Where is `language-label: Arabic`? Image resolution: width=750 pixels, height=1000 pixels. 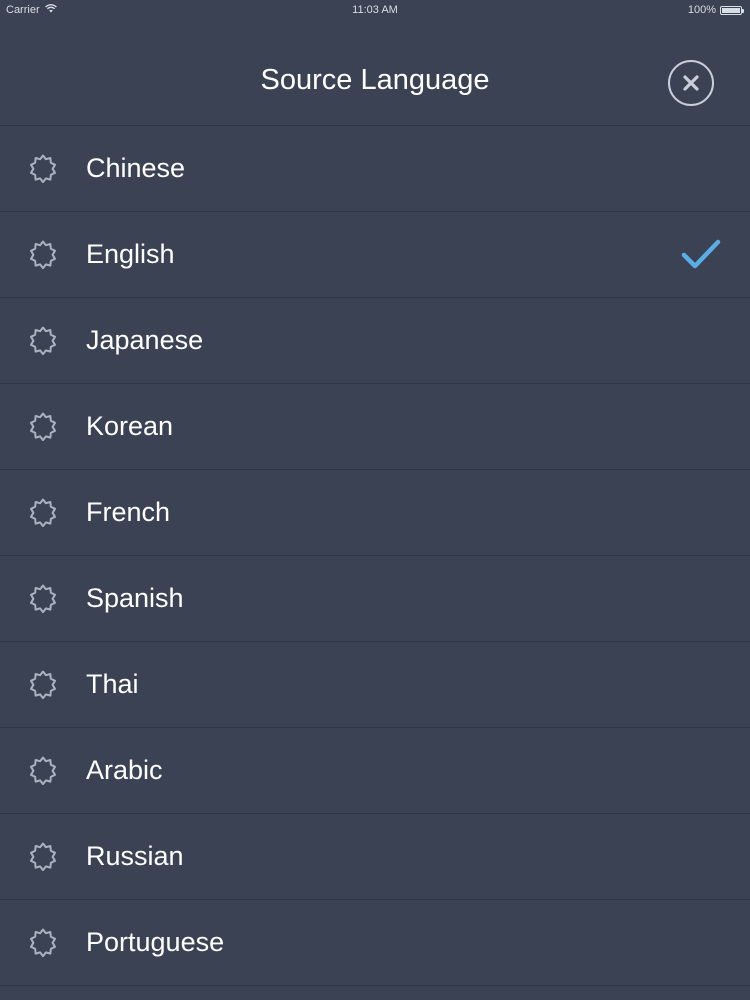
language-label: Arabic is located at coordinates (124, 770).